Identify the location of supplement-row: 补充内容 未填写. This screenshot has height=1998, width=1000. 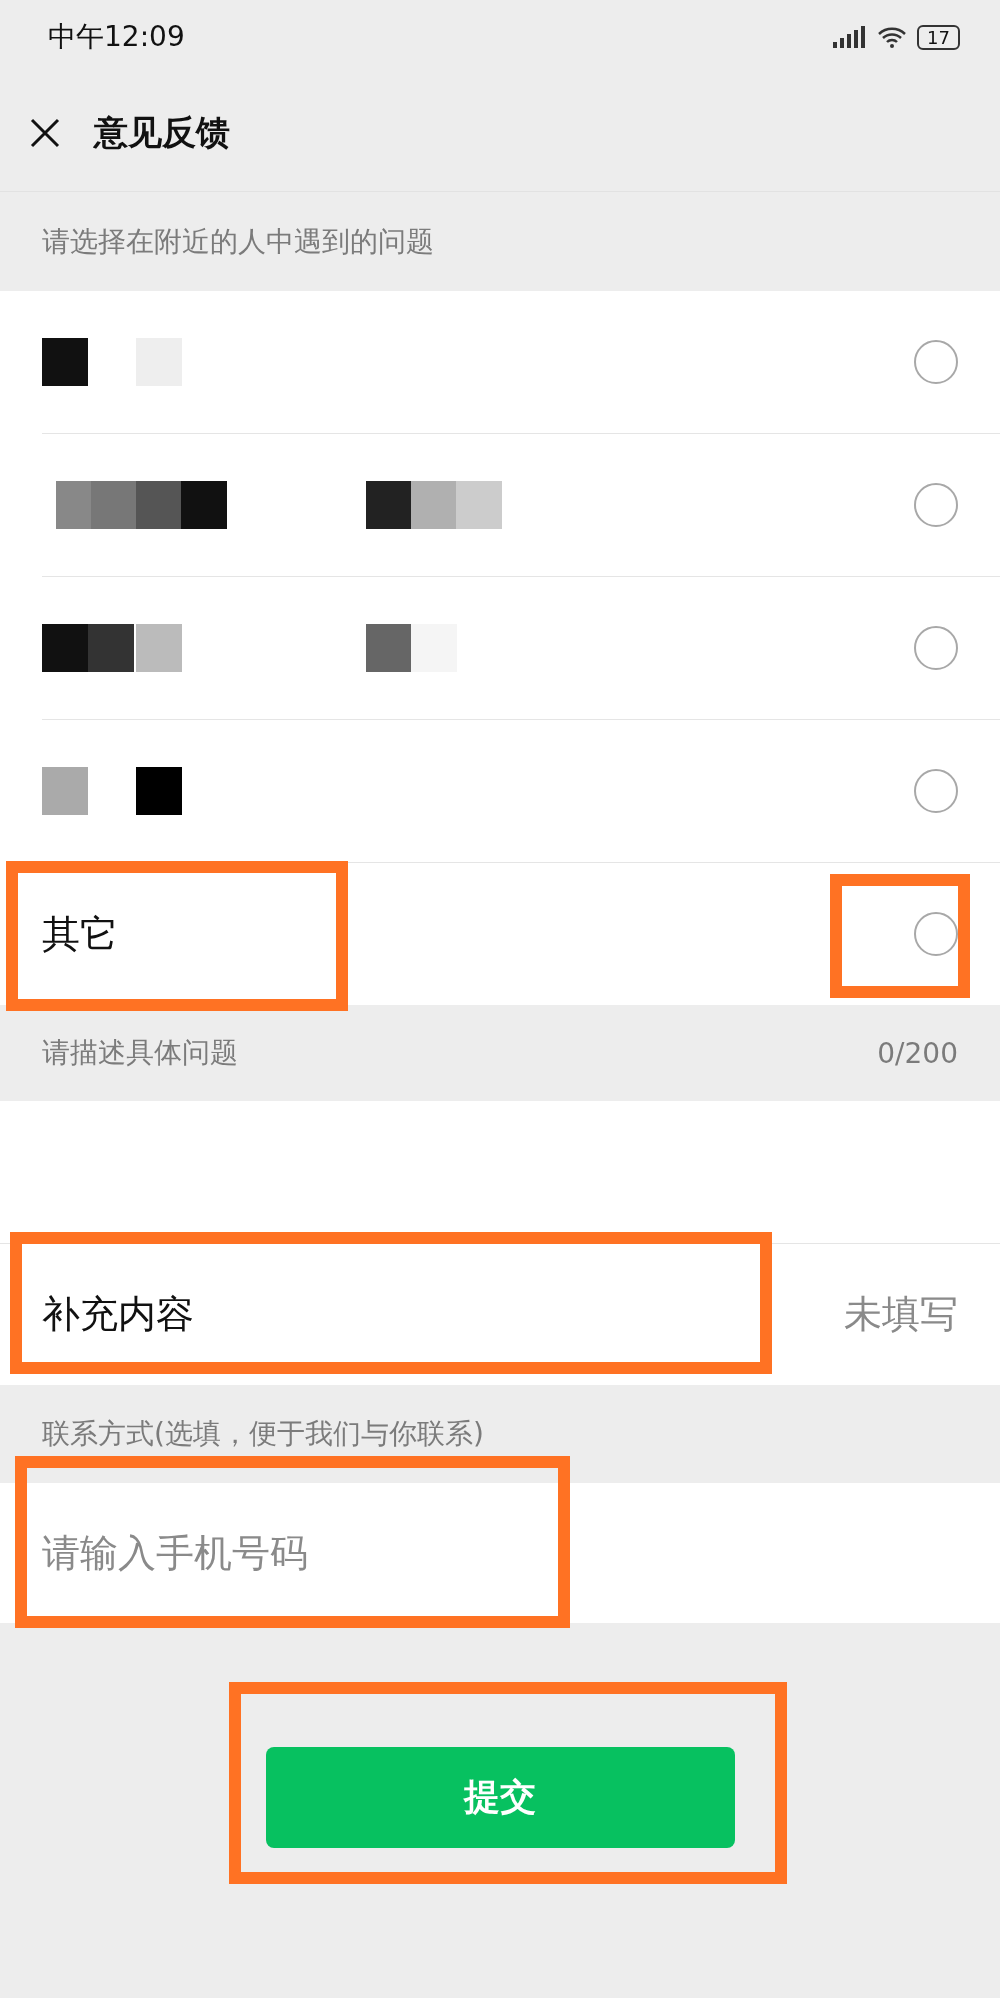
(500, 1314).